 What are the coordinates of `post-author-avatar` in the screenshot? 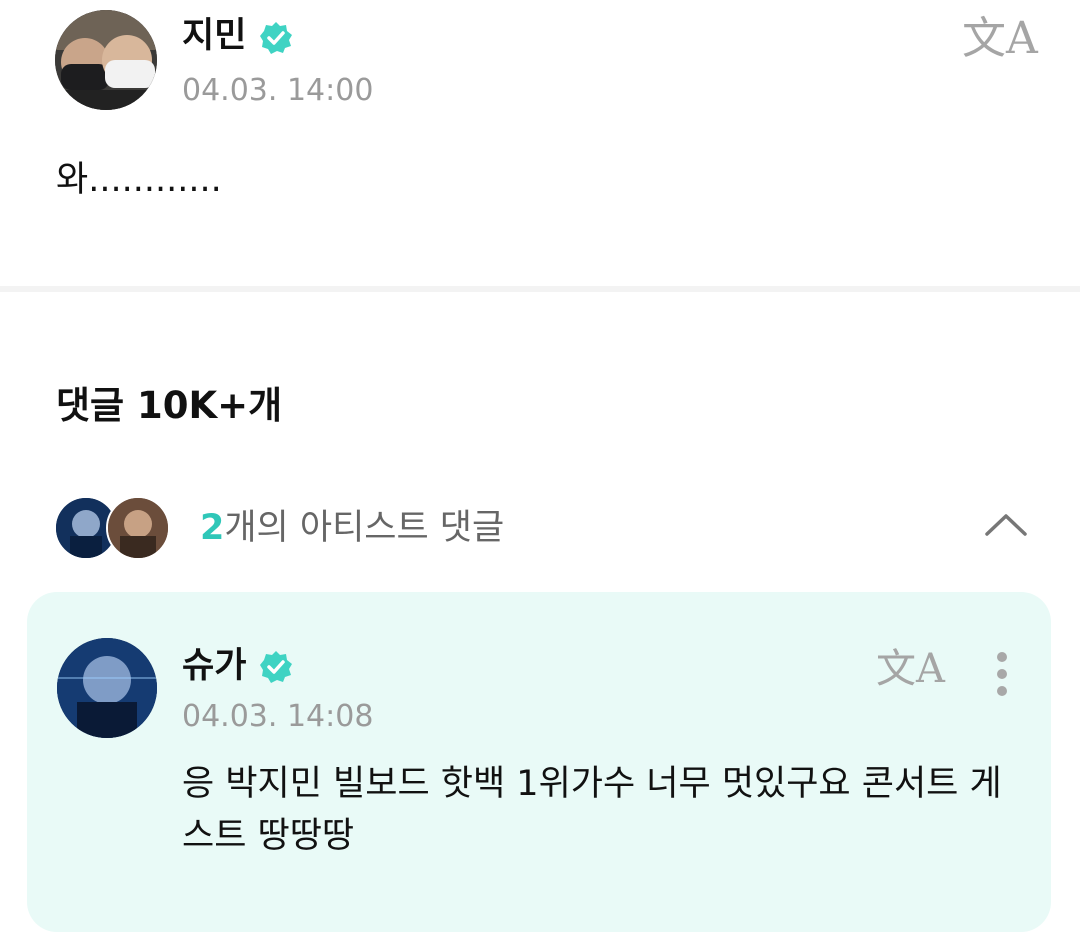 It's located at (106, 60).